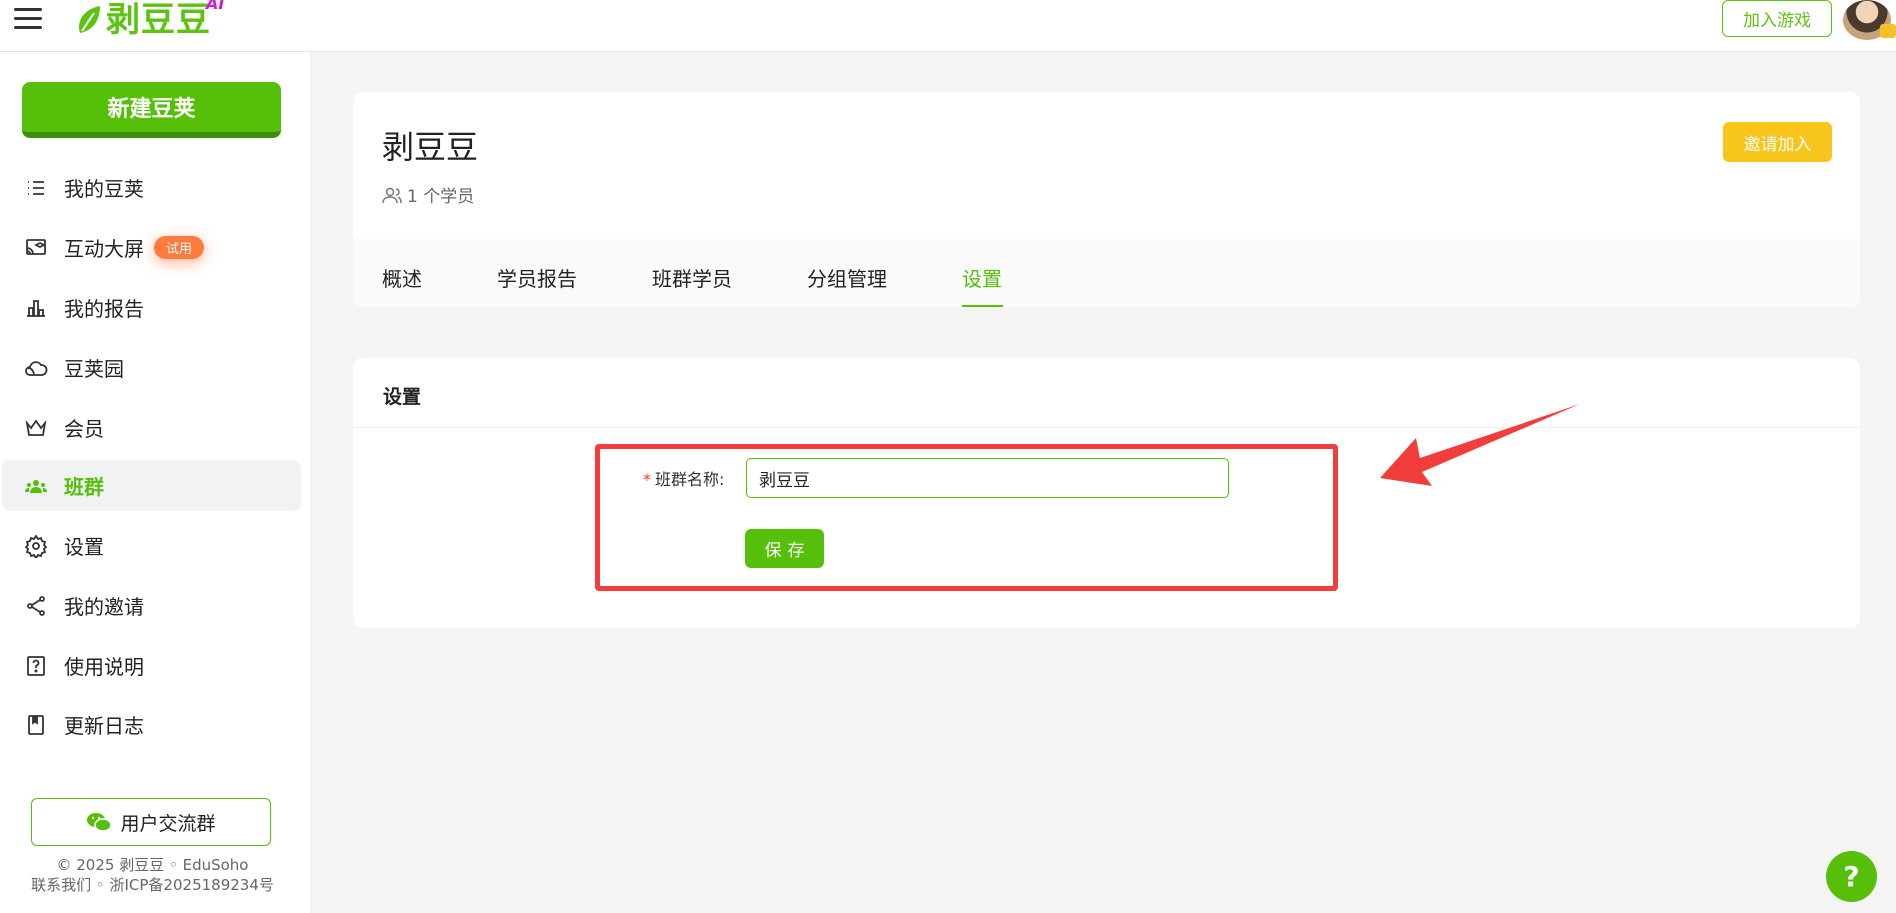  What do you see at coordinates (151, 605) in the screenshot?
I see `sidebar-item-my-invites: 我的邀请` at bounding box center [151, 605].